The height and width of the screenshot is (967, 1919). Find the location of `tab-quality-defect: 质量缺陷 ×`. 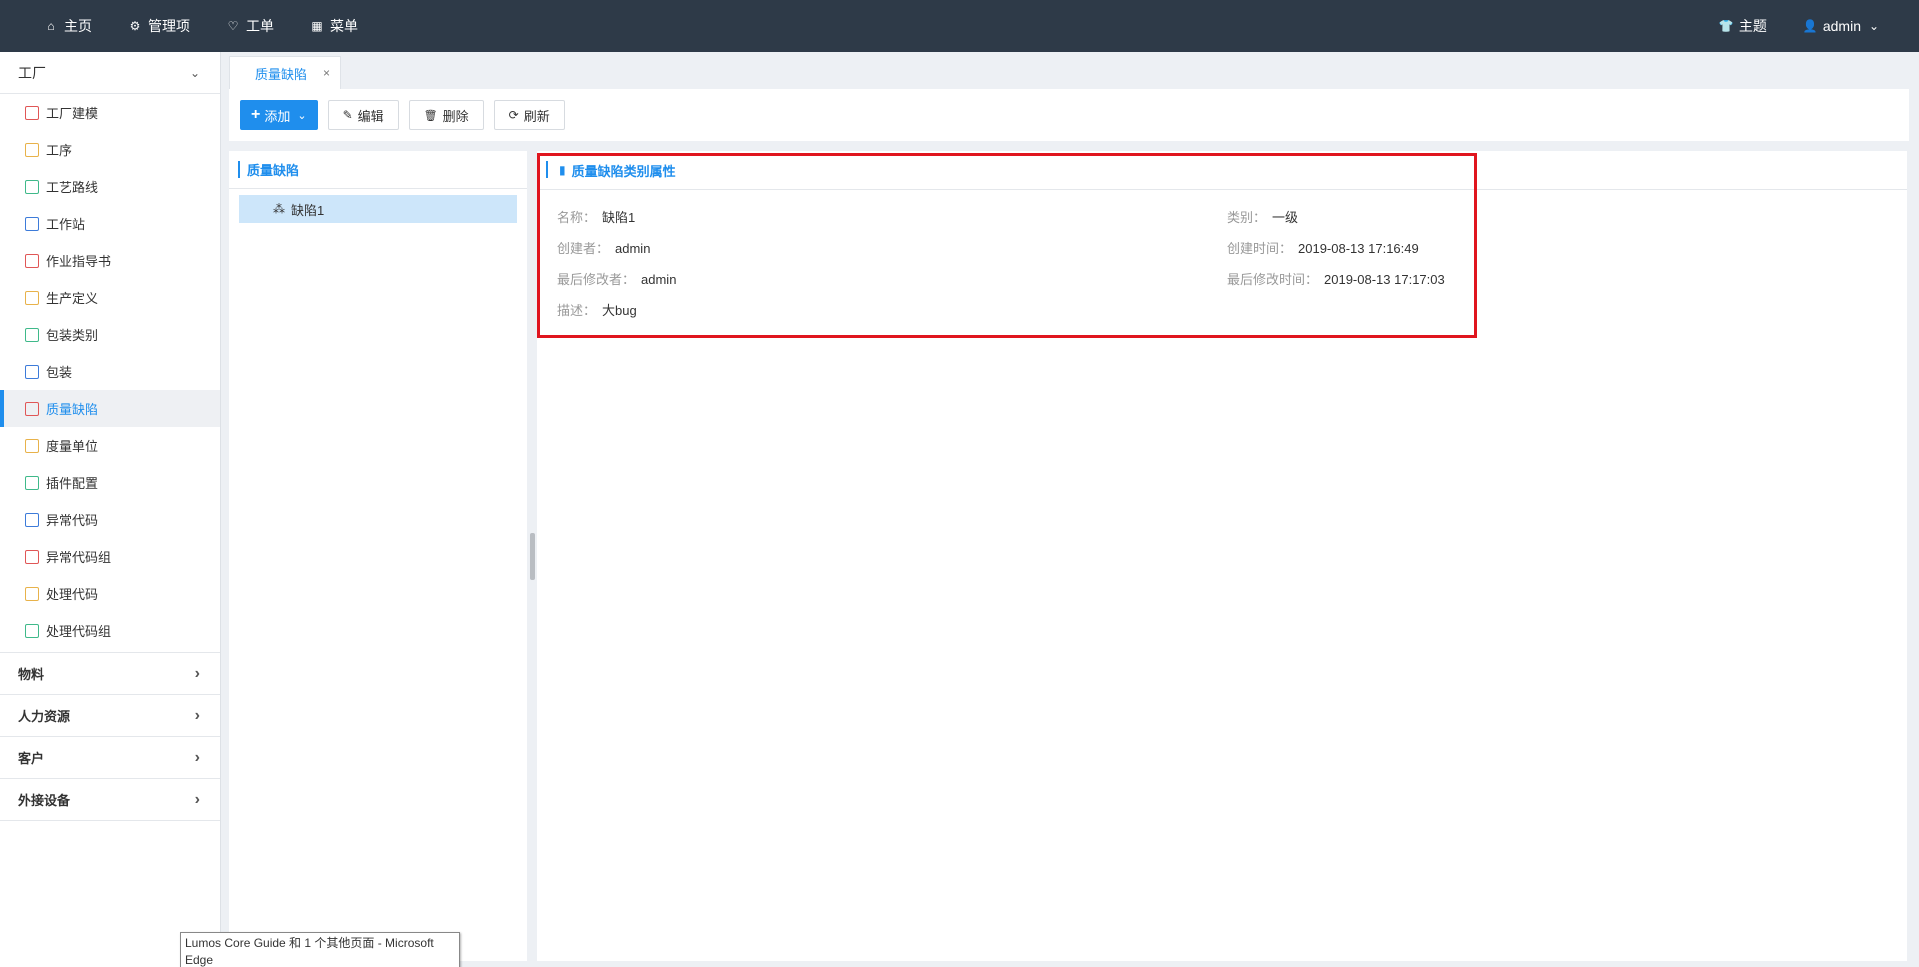

tab-quality-defect: 质量缺陷 × is located at coordinates (285, 72).